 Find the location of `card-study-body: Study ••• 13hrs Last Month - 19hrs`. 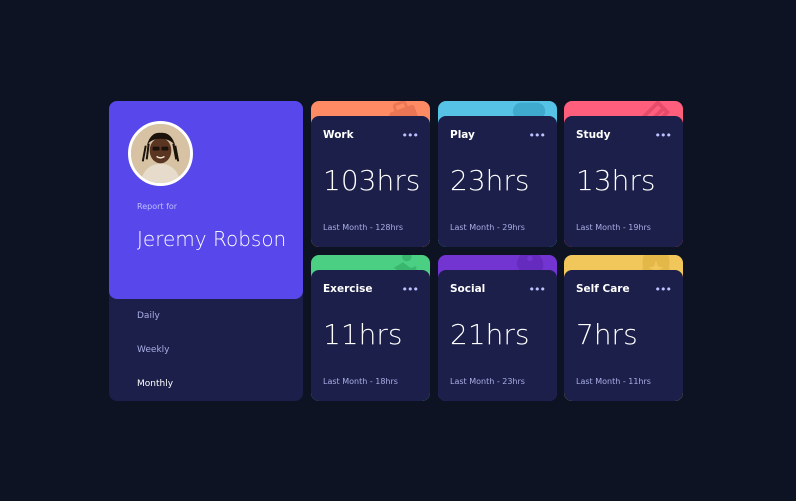

card-study-body: Study ••• 13hrs Last Month - 19hrs is located at coordinates (623, 181).